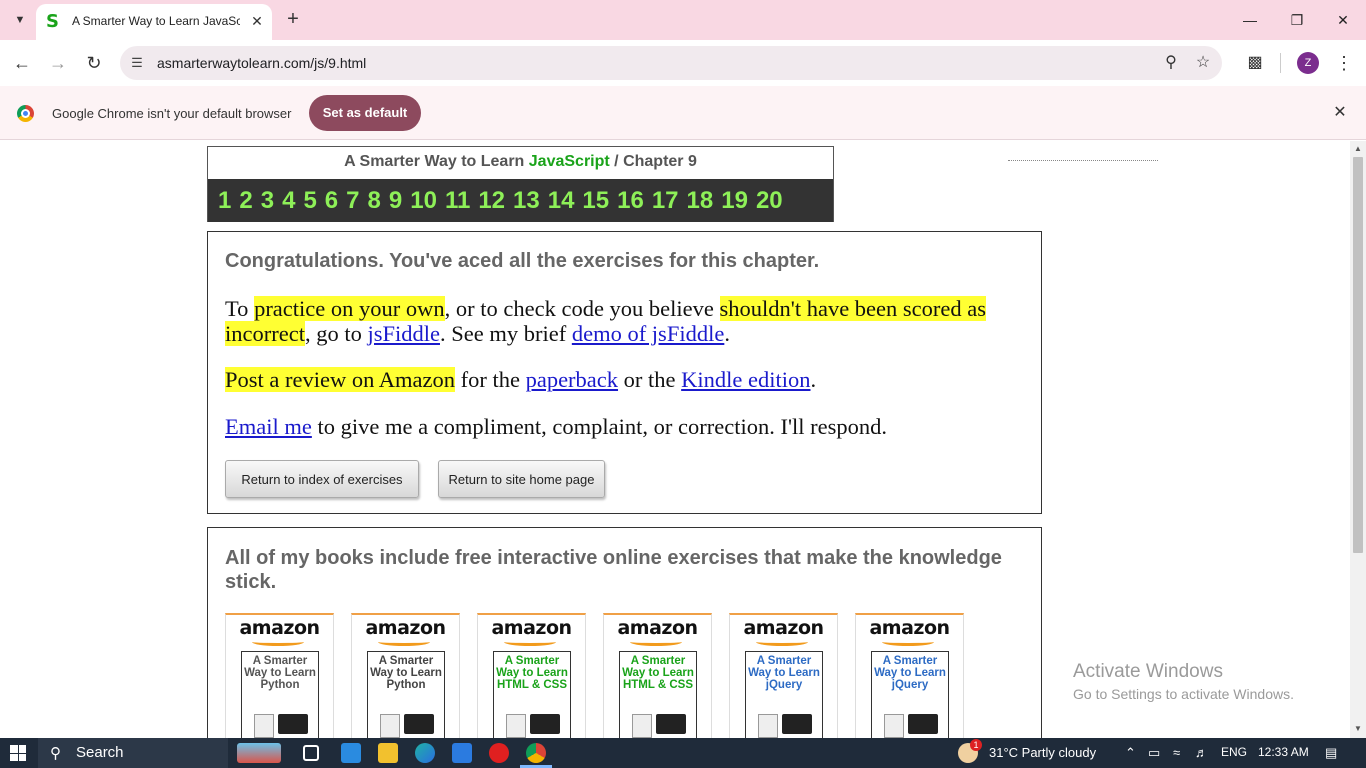  What do you see at coordinates (336, 333) in the screenshot?
I see `p1-text-c: , go to` at bounding box center [336, 333].